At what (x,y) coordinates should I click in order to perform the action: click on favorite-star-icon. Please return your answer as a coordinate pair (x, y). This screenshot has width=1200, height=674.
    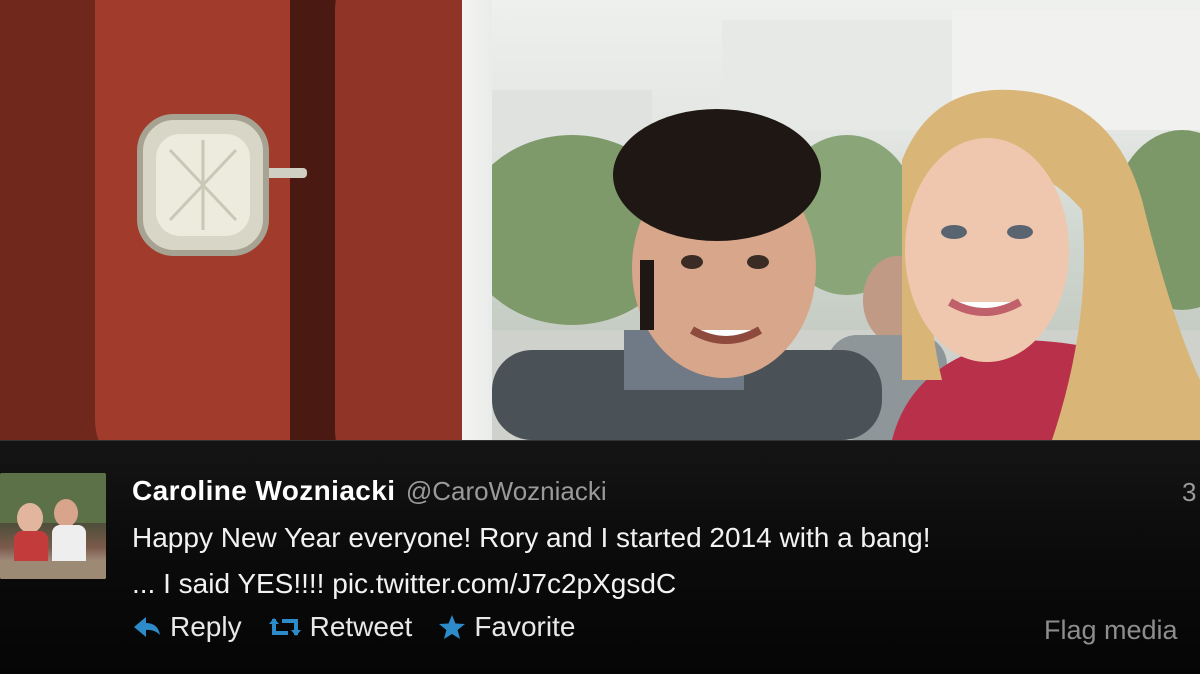
    Looking at the image, I should click on (452, 627).